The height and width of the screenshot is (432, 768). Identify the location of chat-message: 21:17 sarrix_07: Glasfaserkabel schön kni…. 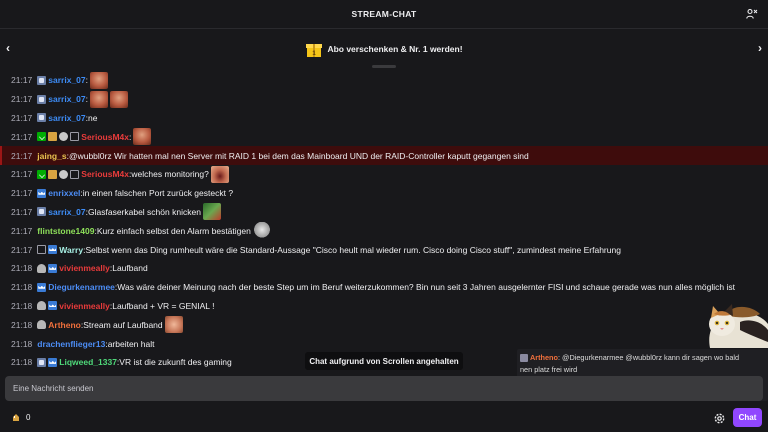
(384, 212).